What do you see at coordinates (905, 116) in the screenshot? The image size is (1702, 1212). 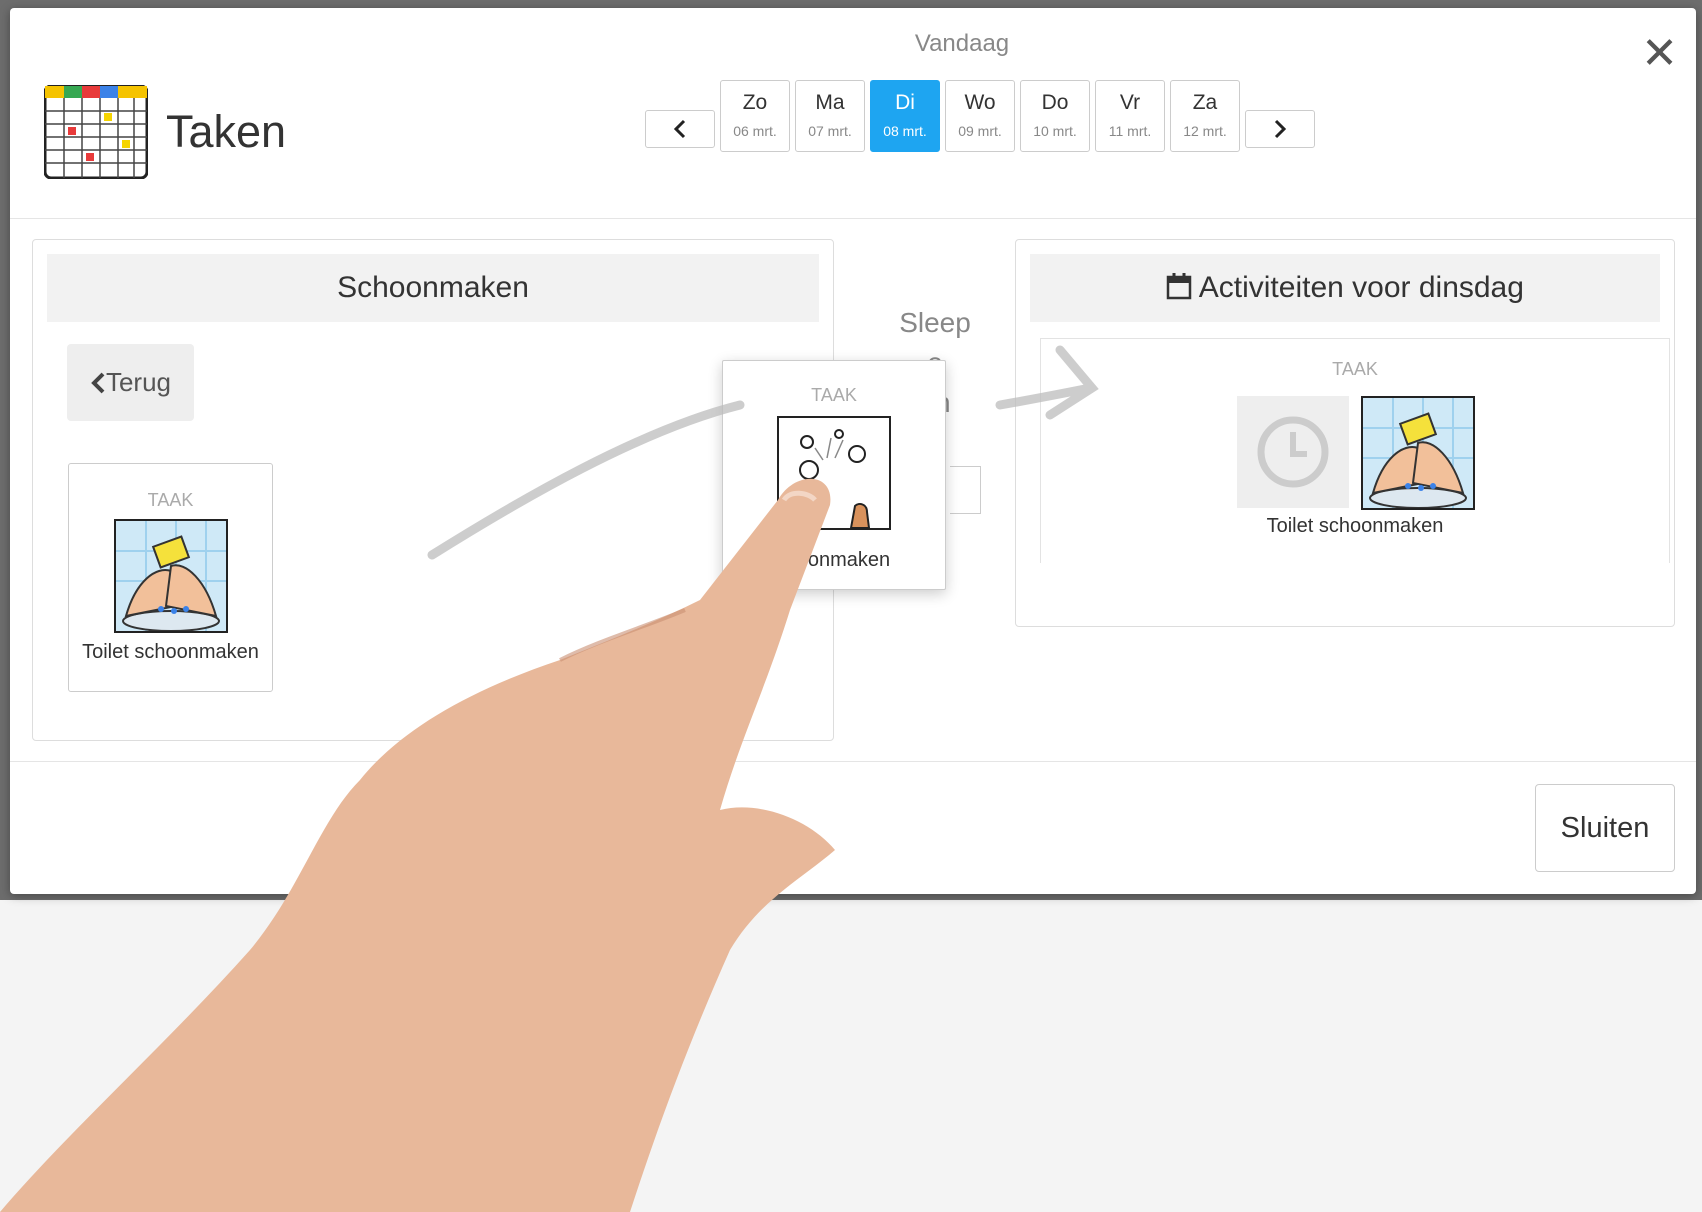 I see `day-tab-di: Di 08 mrt.` at bounding box center [905, 116].